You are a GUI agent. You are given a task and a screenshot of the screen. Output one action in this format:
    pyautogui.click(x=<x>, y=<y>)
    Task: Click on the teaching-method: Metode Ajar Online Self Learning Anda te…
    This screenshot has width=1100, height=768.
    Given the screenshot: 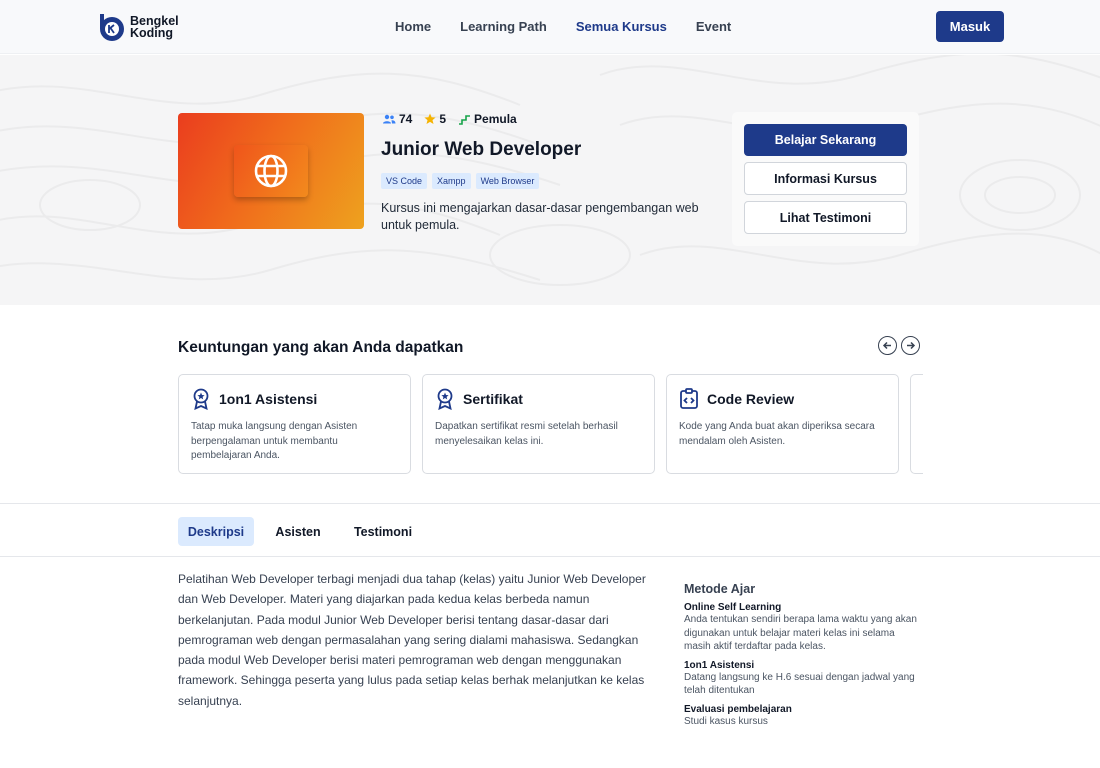 What is the action you would take?
    pyautogui.click(x=804, y=658)
    